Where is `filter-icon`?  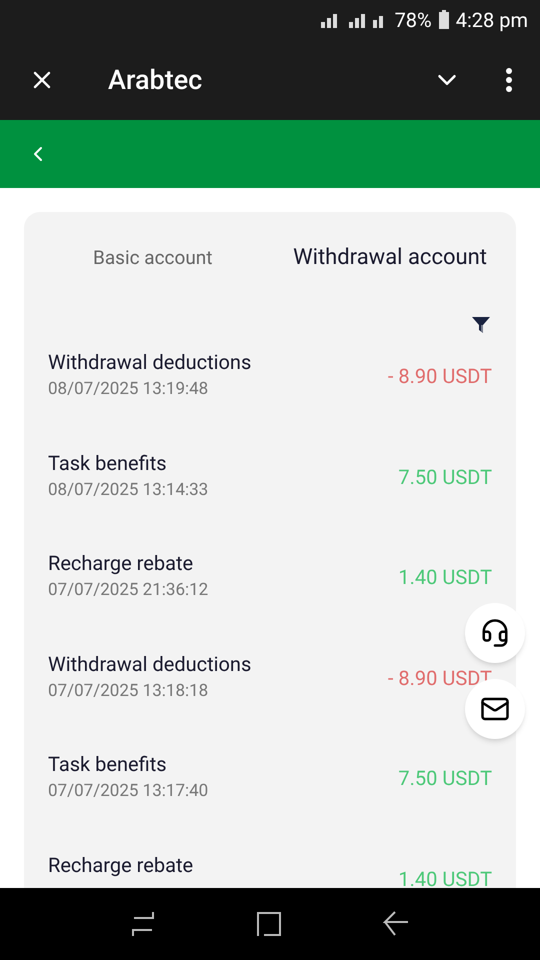 filter-icon is located at coordinates (481, 325).